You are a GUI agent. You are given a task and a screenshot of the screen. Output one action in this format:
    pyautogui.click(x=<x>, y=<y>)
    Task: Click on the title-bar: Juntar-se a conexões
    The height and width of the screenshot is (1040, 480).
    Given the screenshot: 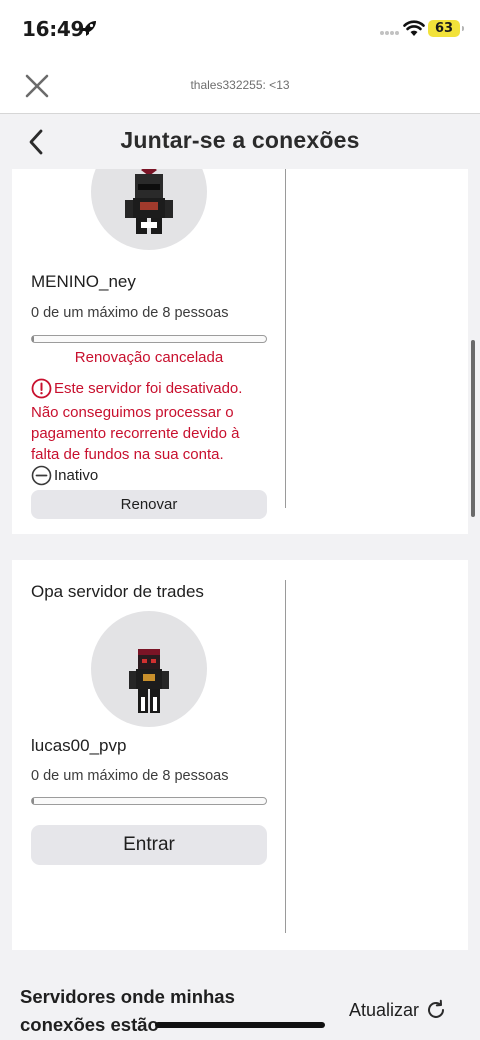 What is the action you would take?
    pyautogui.click(x=240, y=142)
    